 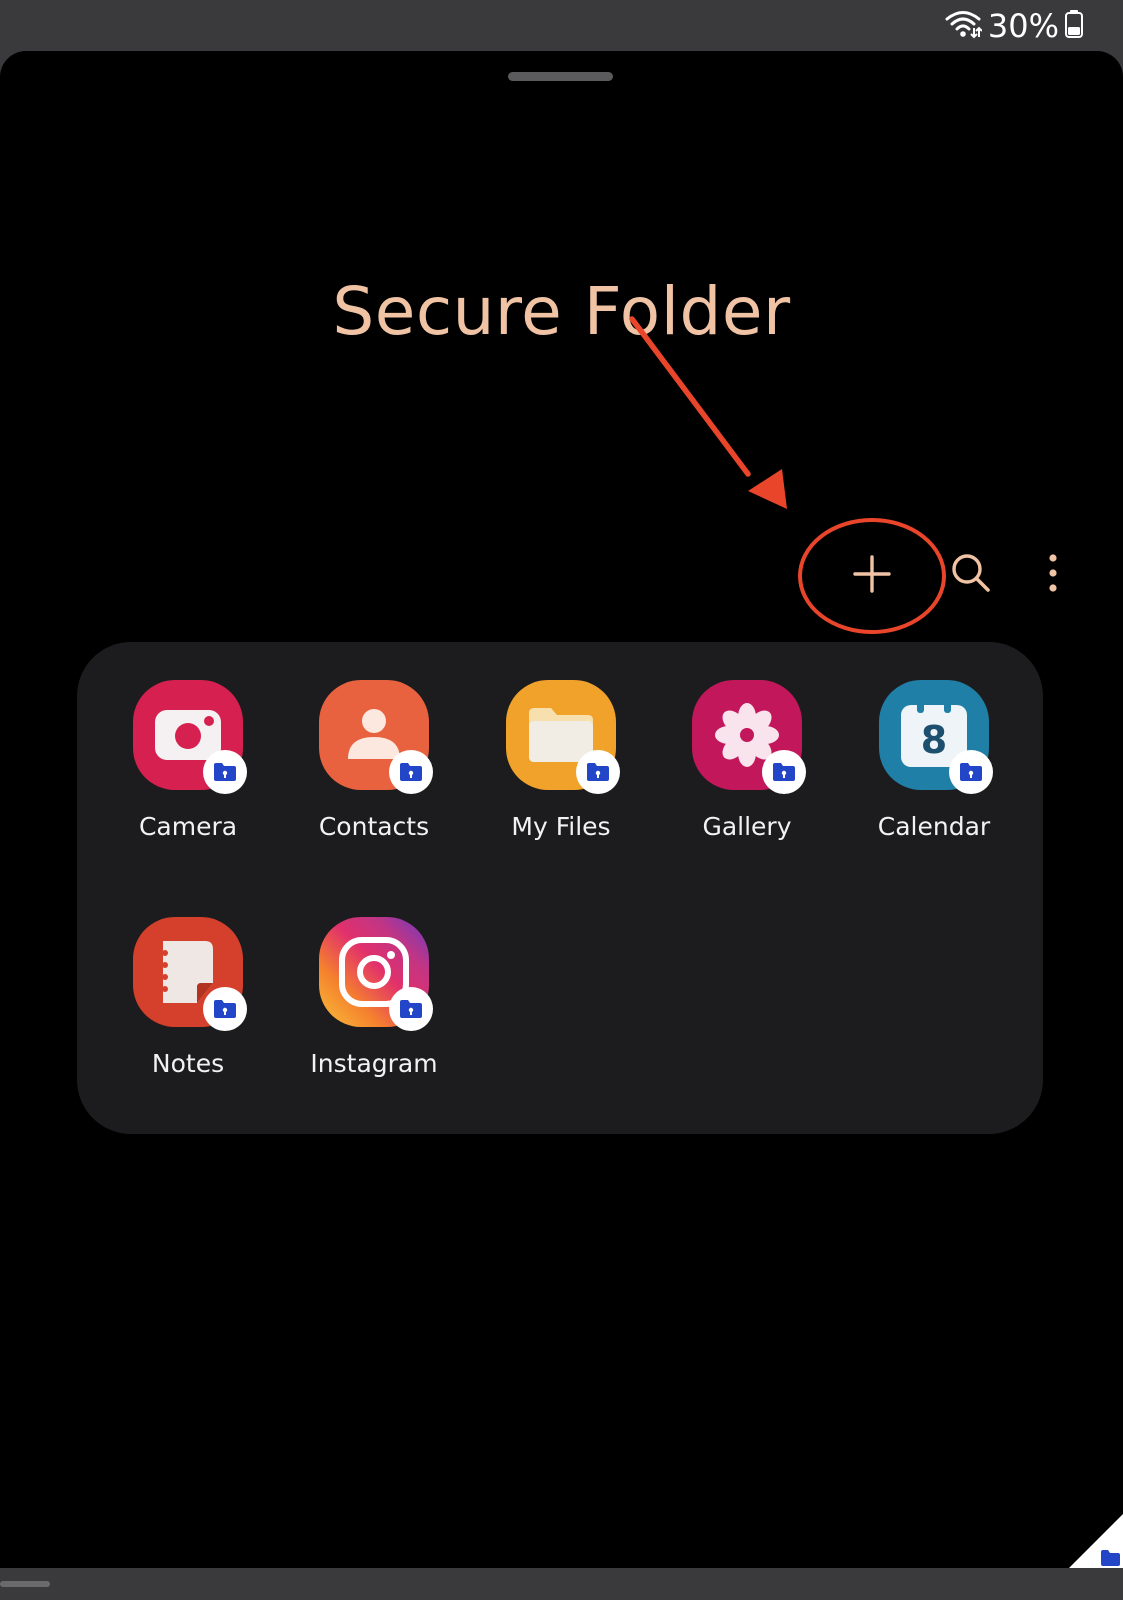 I want to click on app-label: My Files, so click(x=561, y=826).